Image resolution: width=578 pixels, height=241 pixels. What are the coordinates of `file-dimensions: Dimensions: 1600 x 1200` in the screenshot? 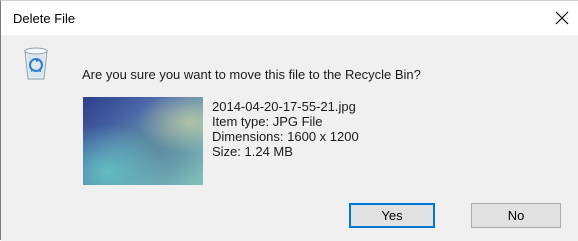 It's located at (285, 136).